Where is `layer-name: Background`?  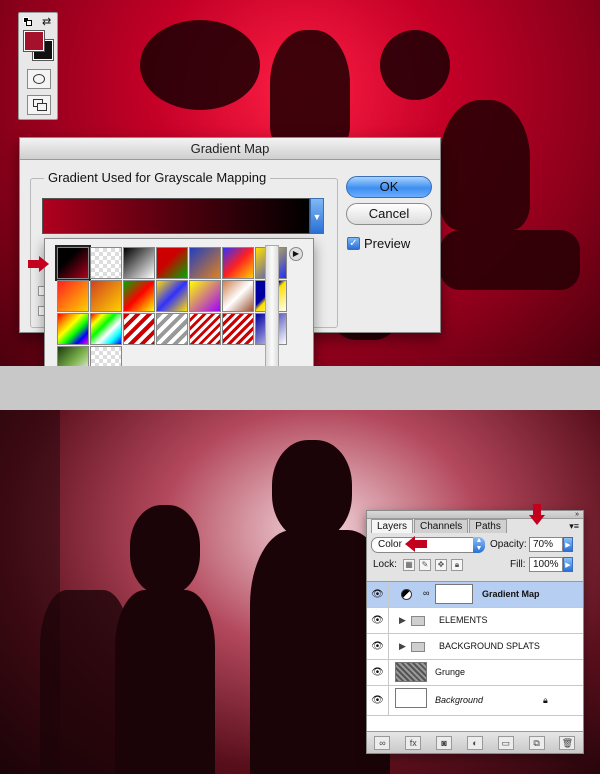
layer-name: Background is located at coordinates (459, 700).